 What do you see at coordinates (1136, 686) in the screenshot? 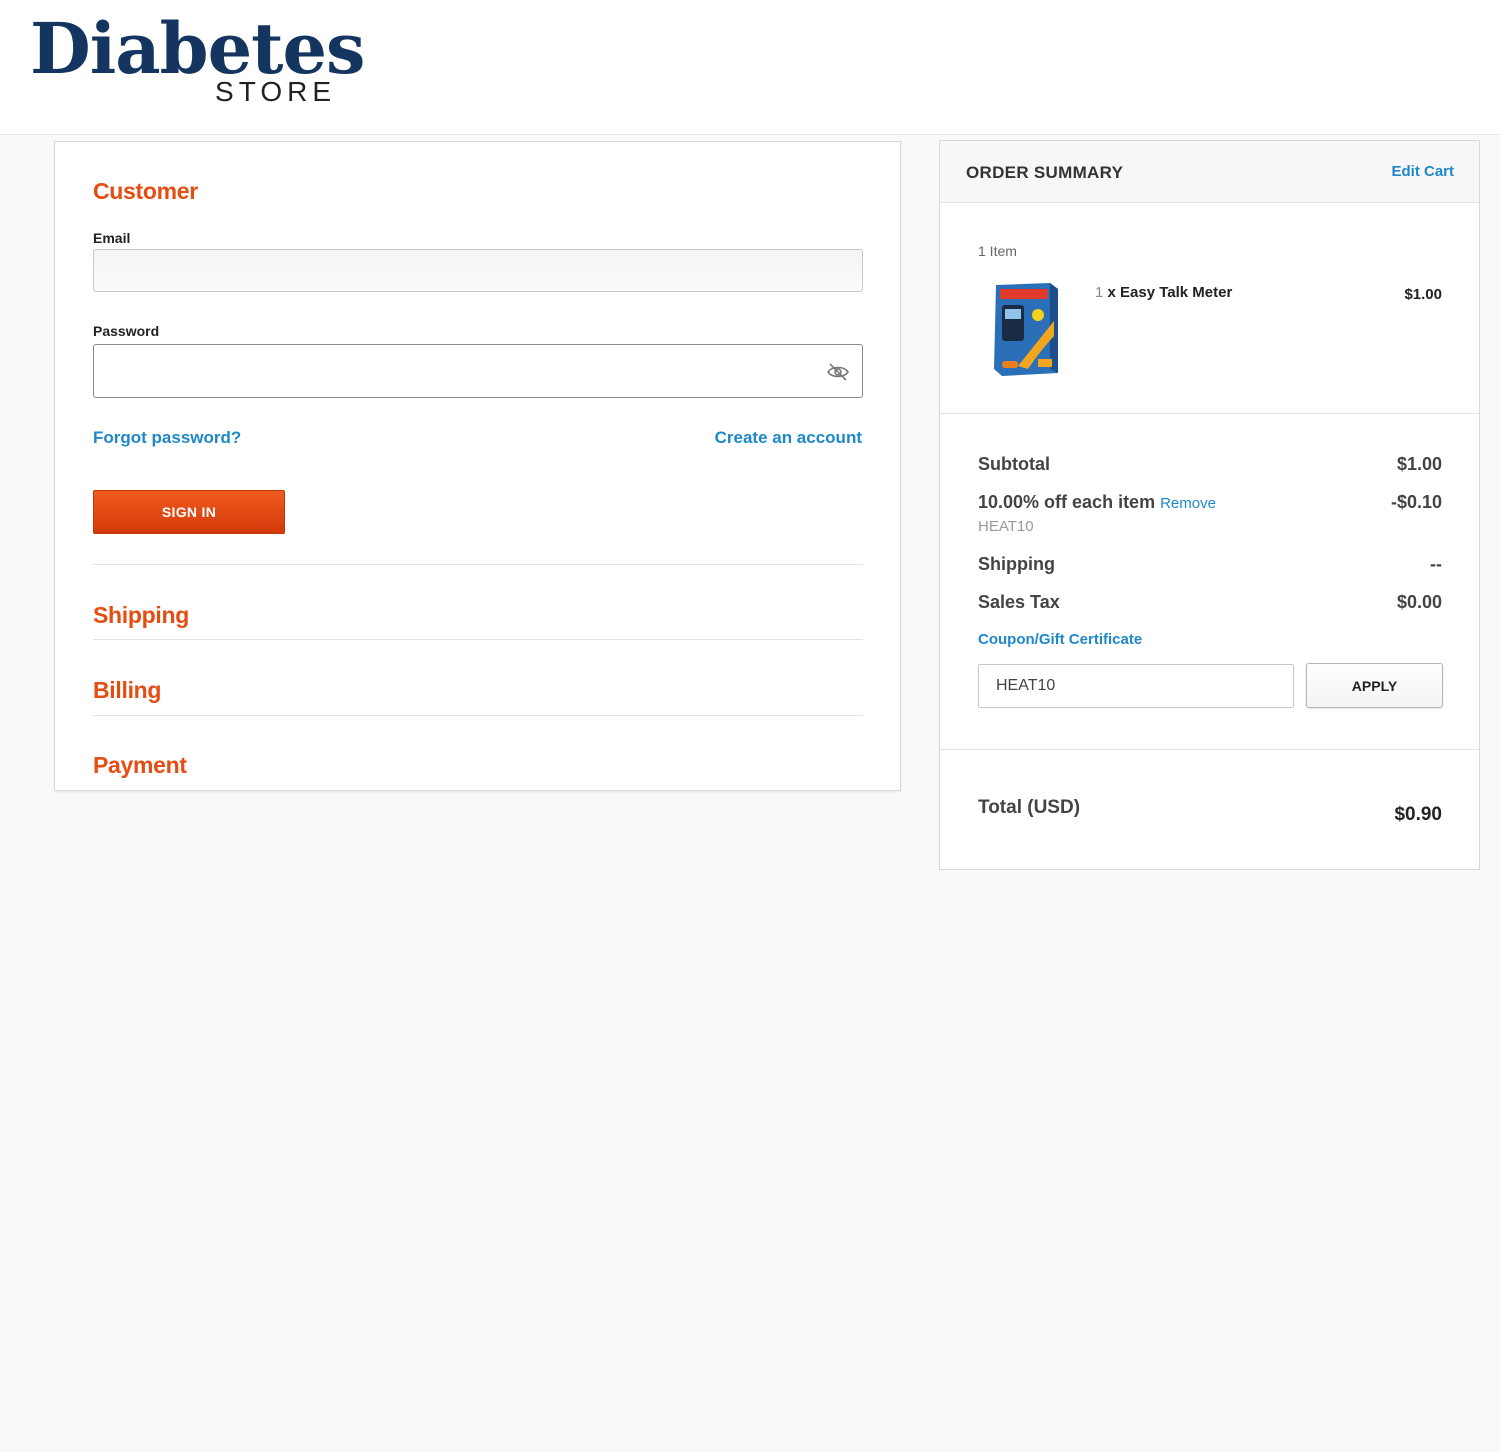
I see `coupon-input: HEAT10` at bounding box center [1136, 686].